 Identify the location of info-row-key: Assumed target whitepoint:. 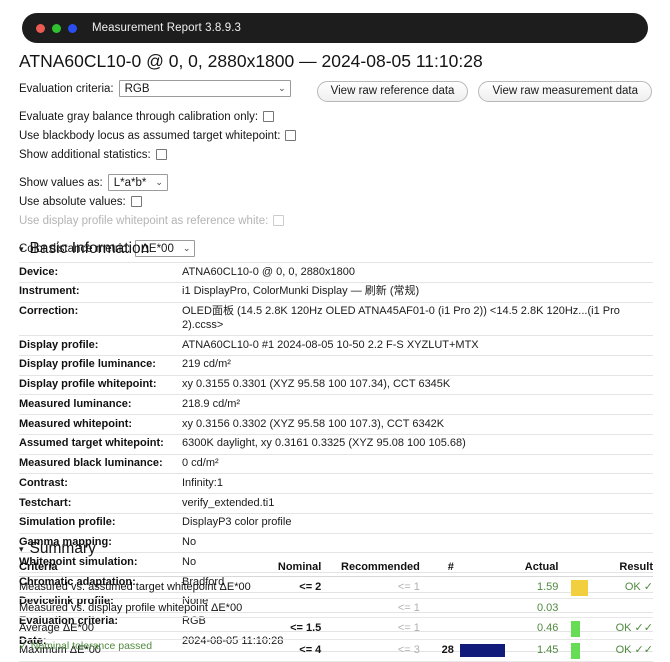
(100, 443).